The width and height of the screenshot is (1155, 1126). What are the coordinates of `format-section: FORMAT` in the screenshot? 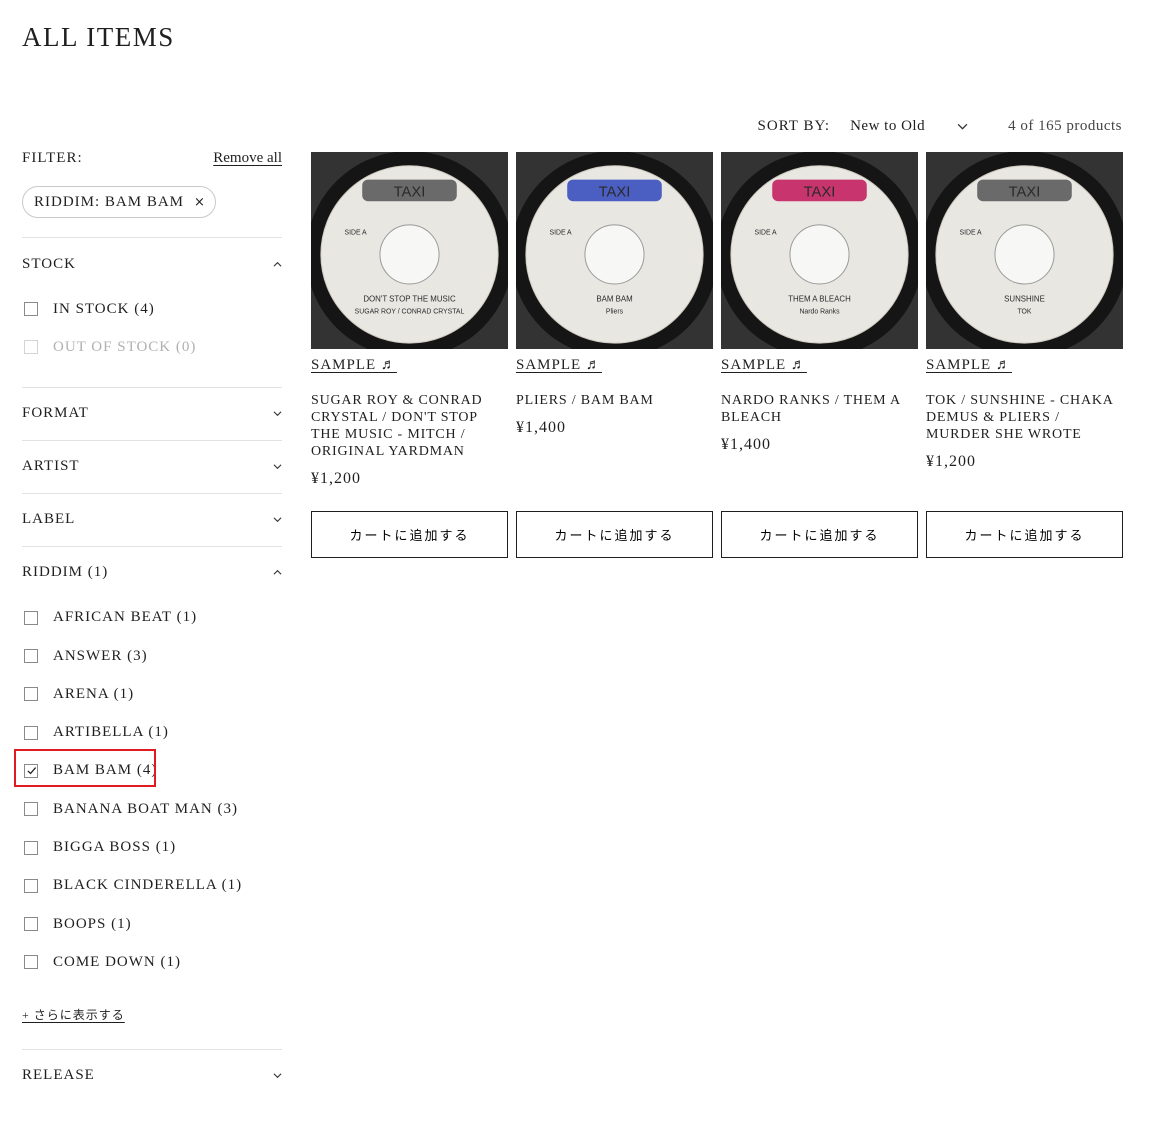 It's located at (152, 413).